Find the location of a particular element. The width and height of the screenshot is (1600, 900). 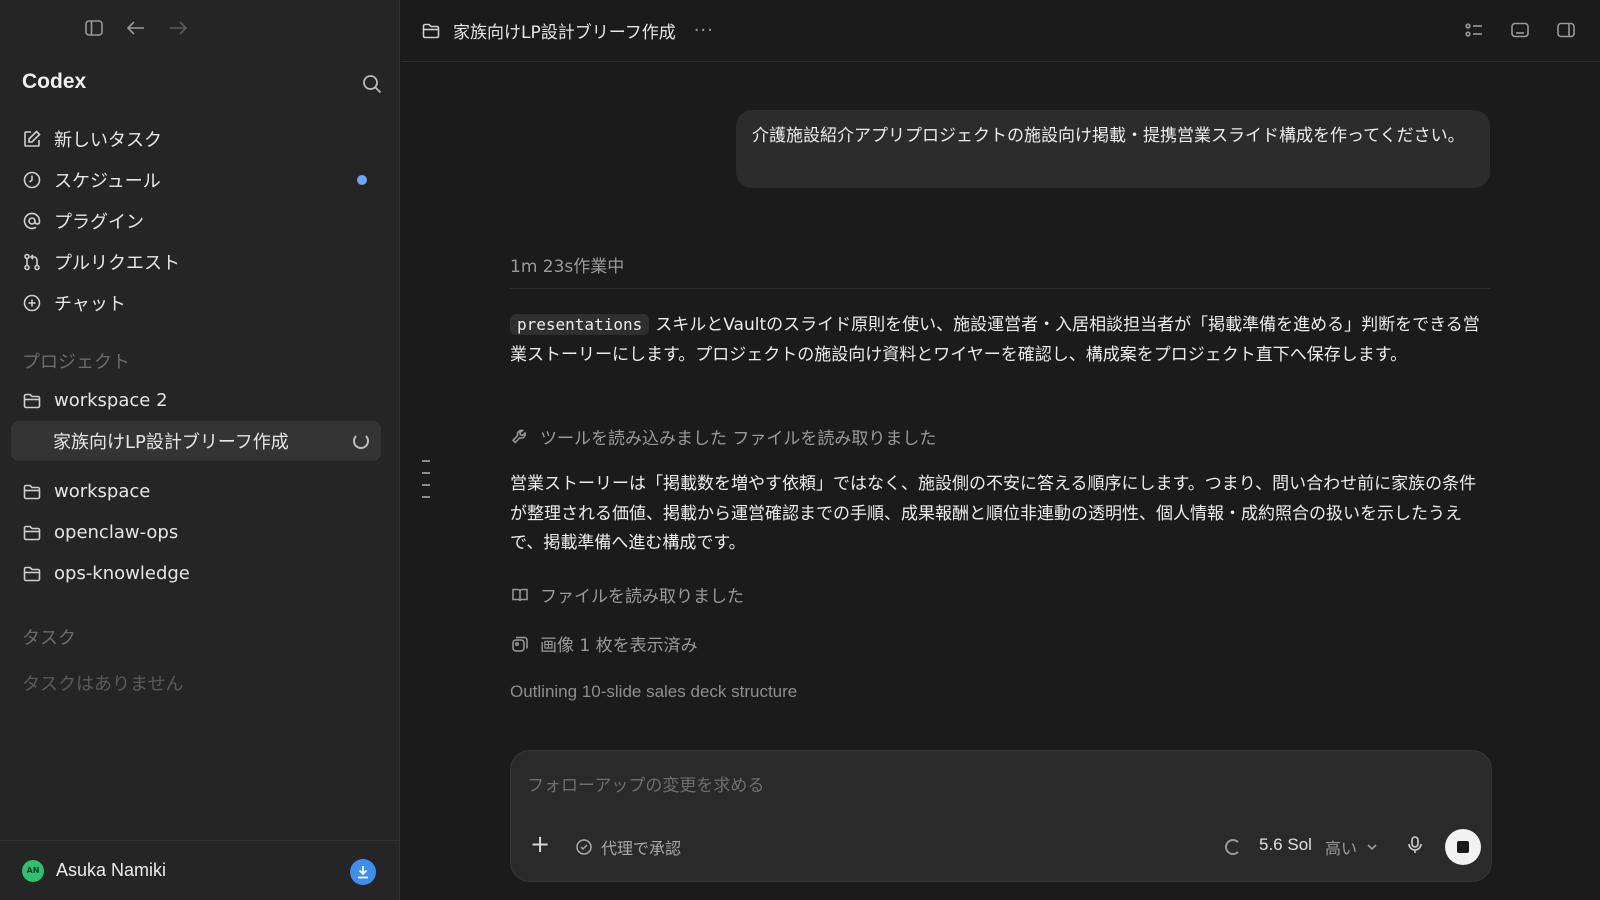

project-workspace-2: workspace 2 is located at coordinates (207, 400).